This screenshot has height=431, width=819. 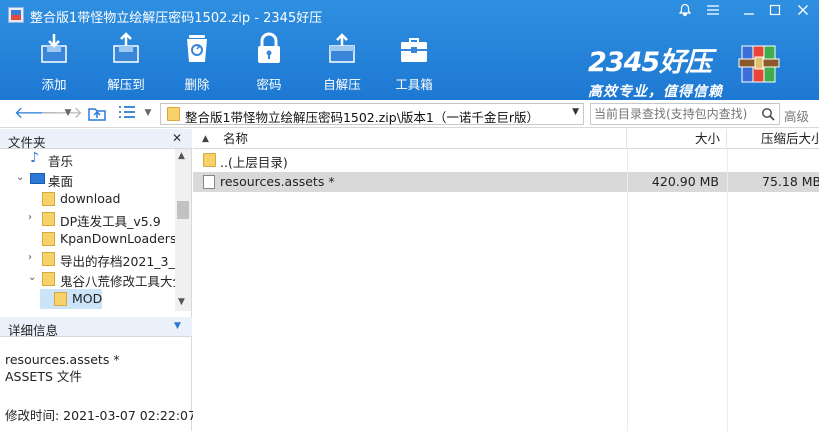 I want to click on tree-item-dp-tool: › DP连发工具_v5.9, so click(x=101, y=219).